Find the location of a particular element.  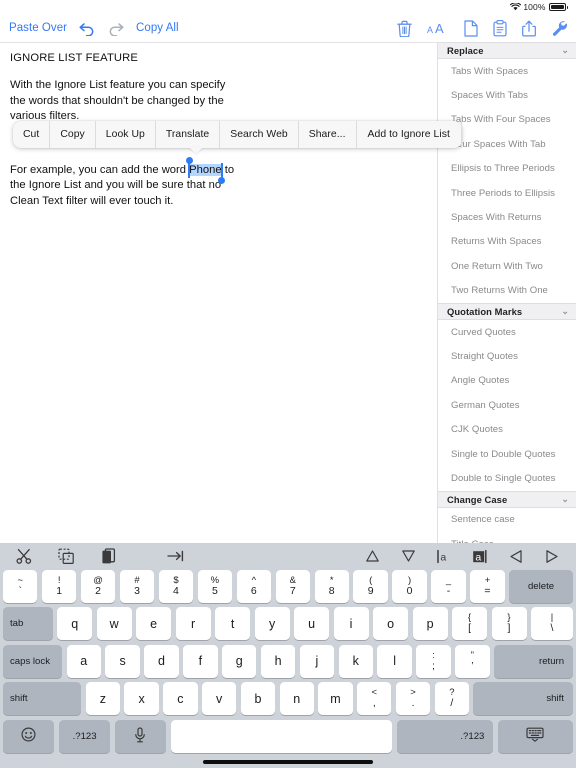

key-bracket-right: }] is located at coordinates (509, 624).